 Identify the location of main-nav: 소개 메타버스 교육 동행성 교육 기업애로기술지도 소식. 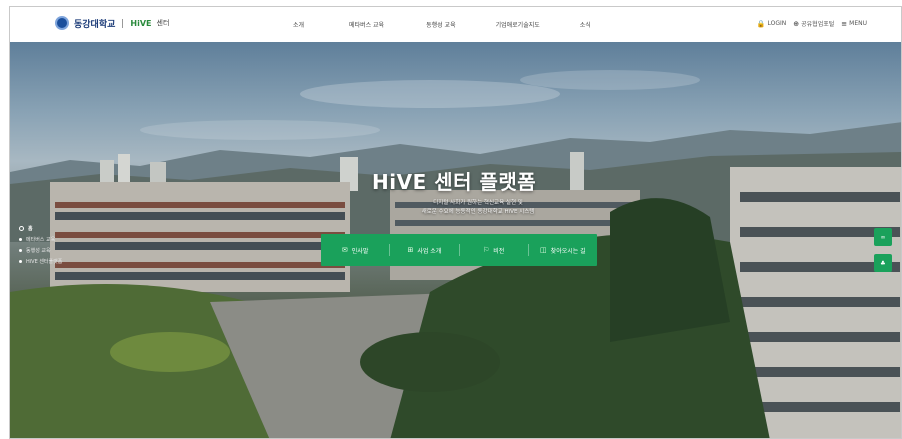
(442, 24).